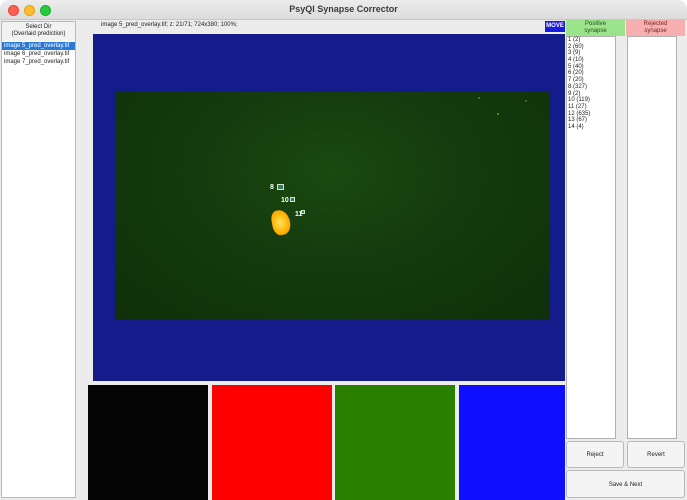  I want to click on list-item: 4 (10), so click(591, 60).